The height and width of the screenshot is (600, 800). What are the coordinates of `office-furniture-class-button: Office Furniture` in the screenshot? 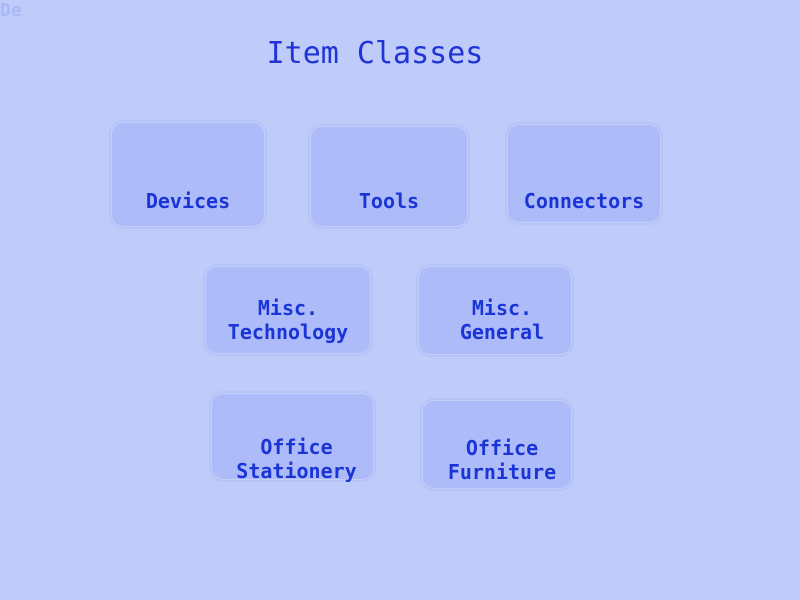 It's located at (497, 444).